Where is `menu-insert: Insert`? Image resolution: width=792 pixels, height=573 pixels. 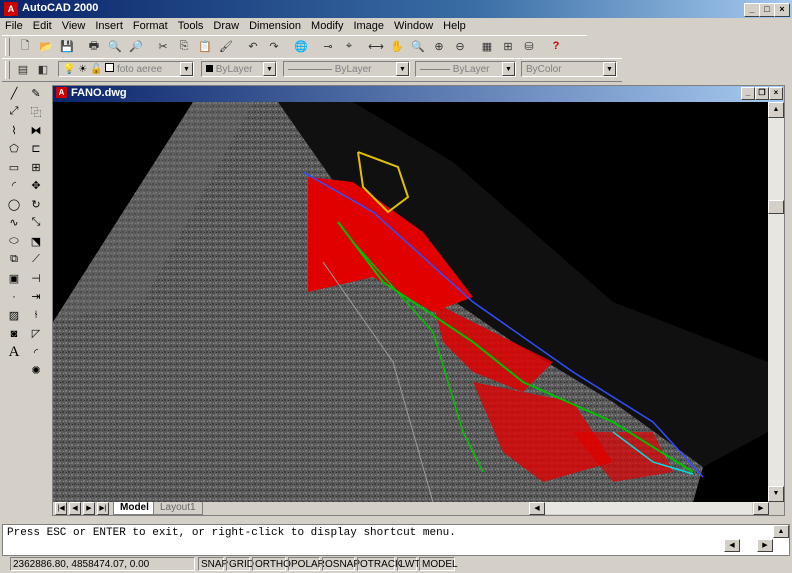 menu-insert: Insert is located at coordinates (109, 26).